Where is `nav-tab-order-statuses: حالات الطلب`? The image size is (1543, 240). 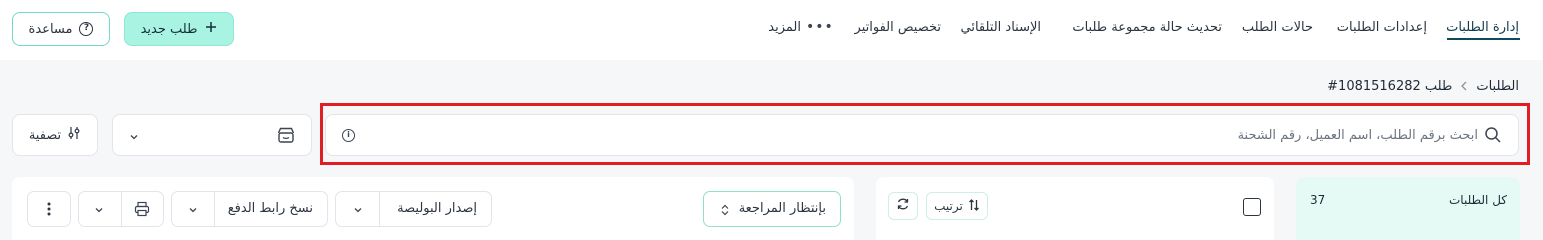
nav-tab-order-statuses: حالات الطلب is located at coordinates (1277, 27).